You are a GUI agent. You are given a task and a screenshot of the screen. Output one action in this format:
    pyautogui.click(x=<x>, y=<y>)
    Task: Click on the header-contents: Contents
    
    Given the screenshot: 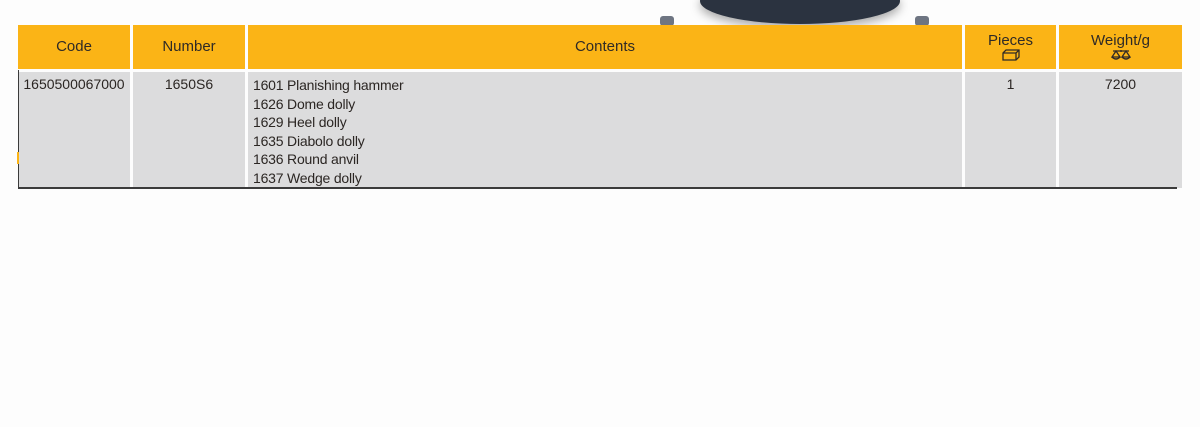 What is the action you would take?
    pyautogui.click(x=605, y=48)
    